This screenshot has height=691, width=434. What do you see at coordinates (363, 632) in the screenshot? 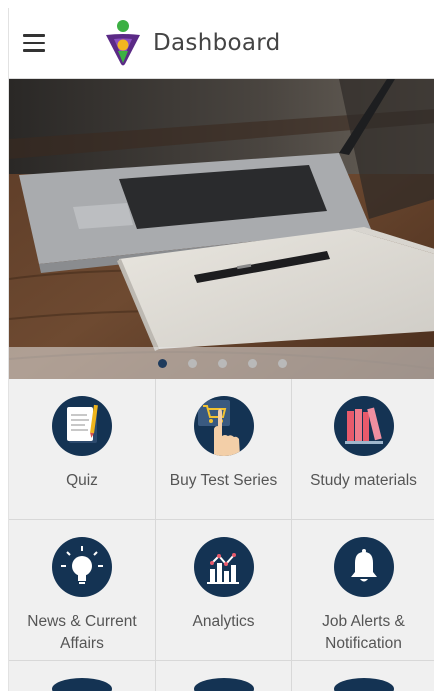
I see `tile-label: Job Alerts & Notification` at bounding box center [363, 632].